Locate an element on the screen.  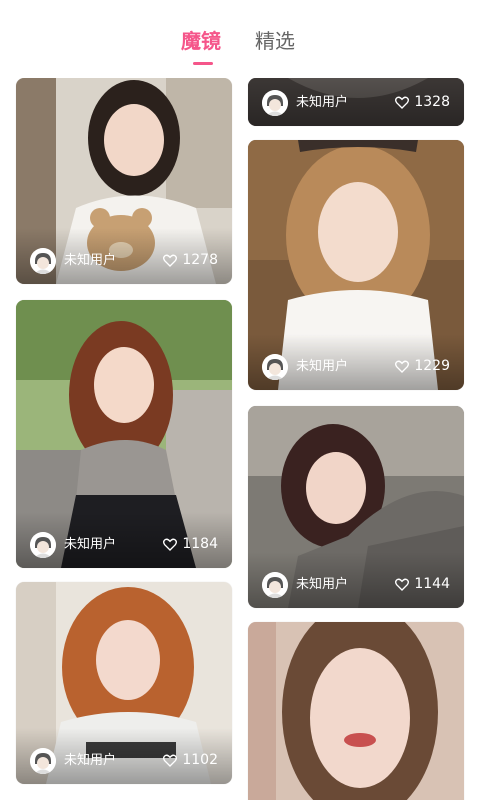
photo-card is located at coordinates (356, 711).